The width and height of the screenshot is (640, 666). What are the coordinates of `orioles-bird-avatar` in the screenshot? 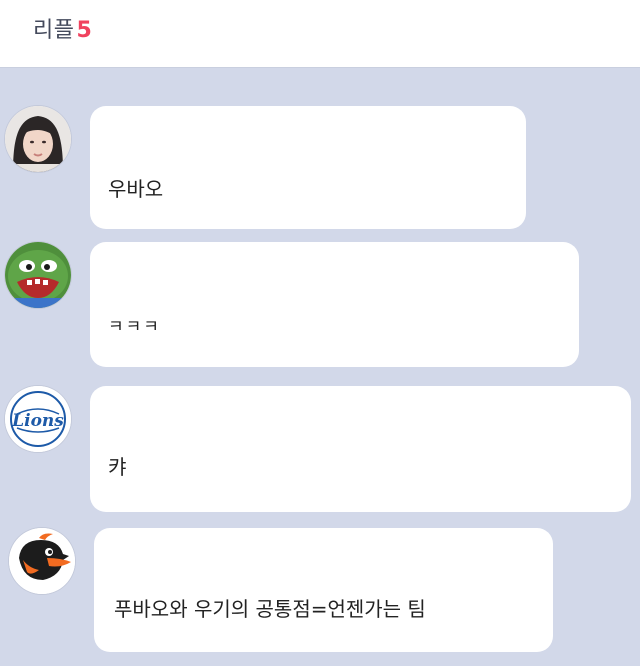 It's located at (42, 561).